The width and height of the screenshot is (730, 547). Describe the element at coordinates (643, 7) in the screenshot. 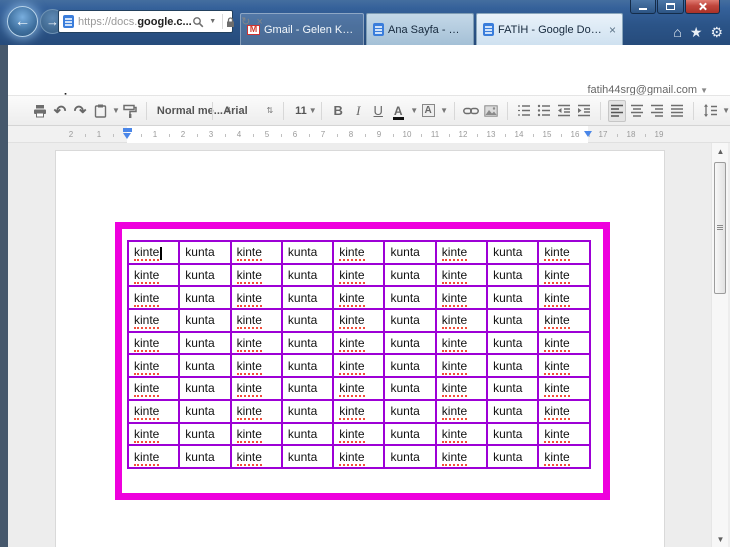

I see `minimize-button` at that location.